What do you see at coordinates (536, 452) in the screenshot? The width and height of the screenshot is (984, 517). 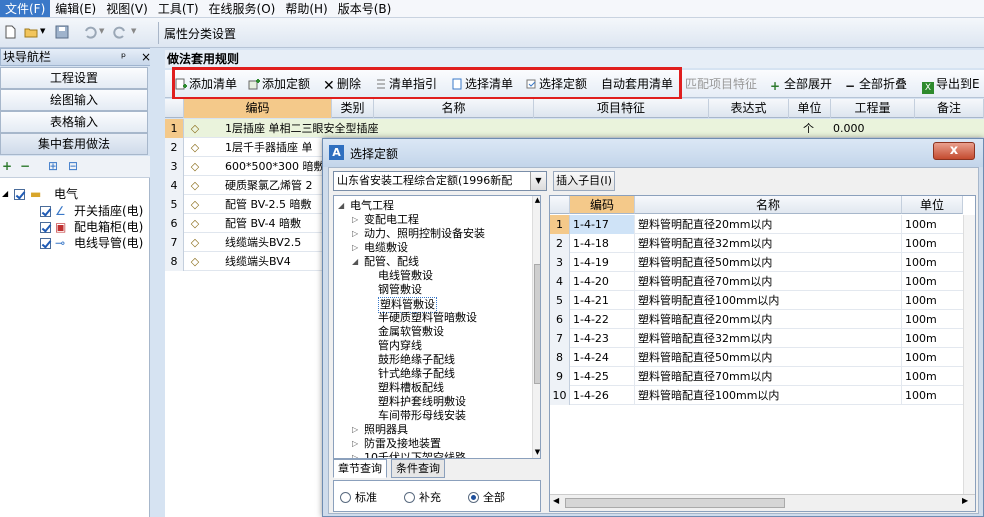 I see `scroll-down-icon: ▼` at bounding box center [536, 452].